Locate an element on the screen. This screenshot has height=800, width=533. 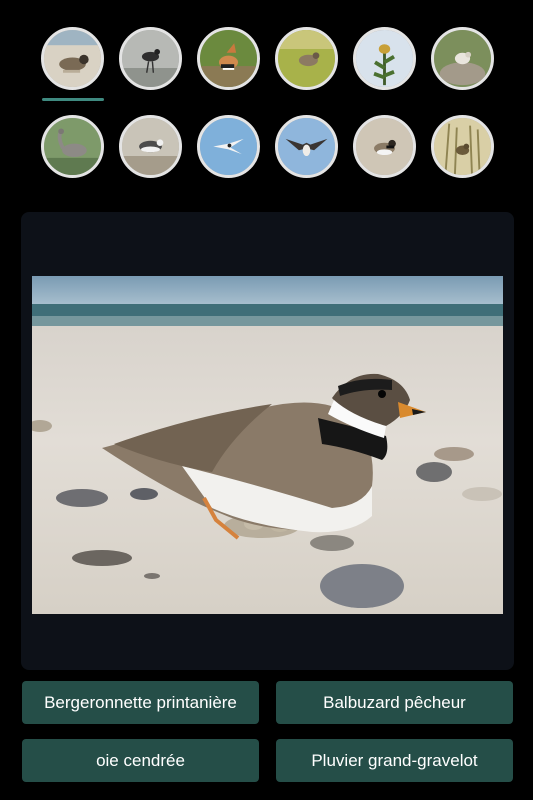
bird-in-reeds-icon is located at coordinates (462, 146).